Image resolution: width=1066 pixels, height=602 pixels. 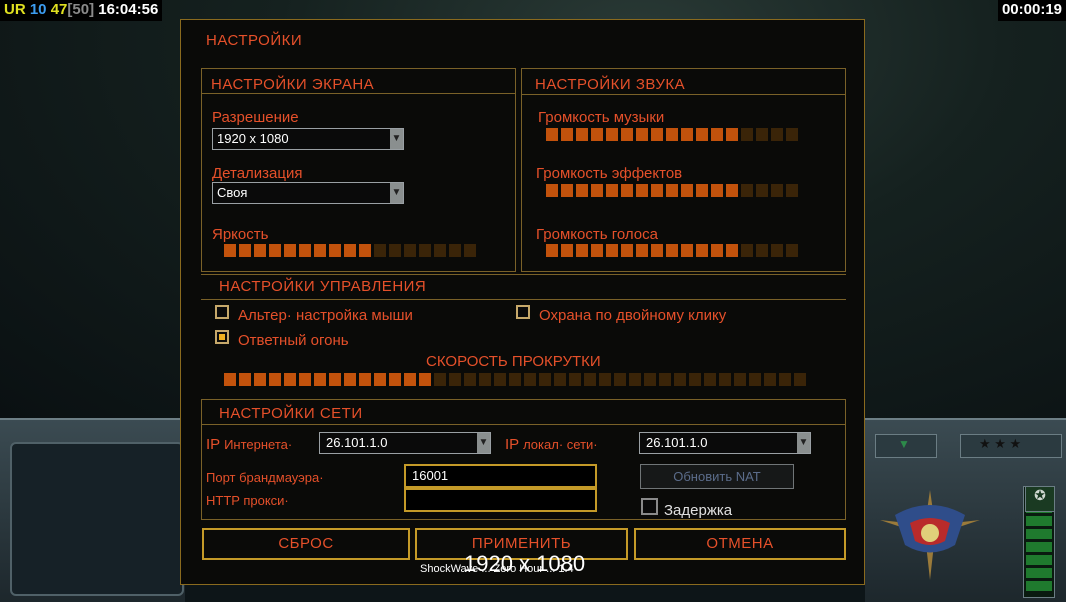 I want to click on double-click-guard-label: Охрана по двойному клику, so click(x=633, y=315).